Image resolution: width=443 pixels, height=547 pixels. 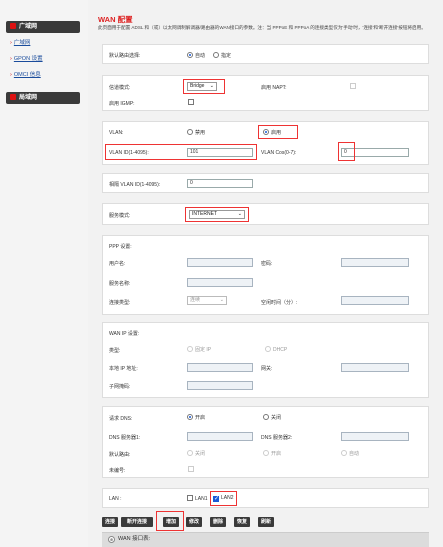 What do you see at coordinates (199, 349) in the screenshot?
I see `wan-ip-fixed-radio: 固定 IP` at bounding box center [199, 349].